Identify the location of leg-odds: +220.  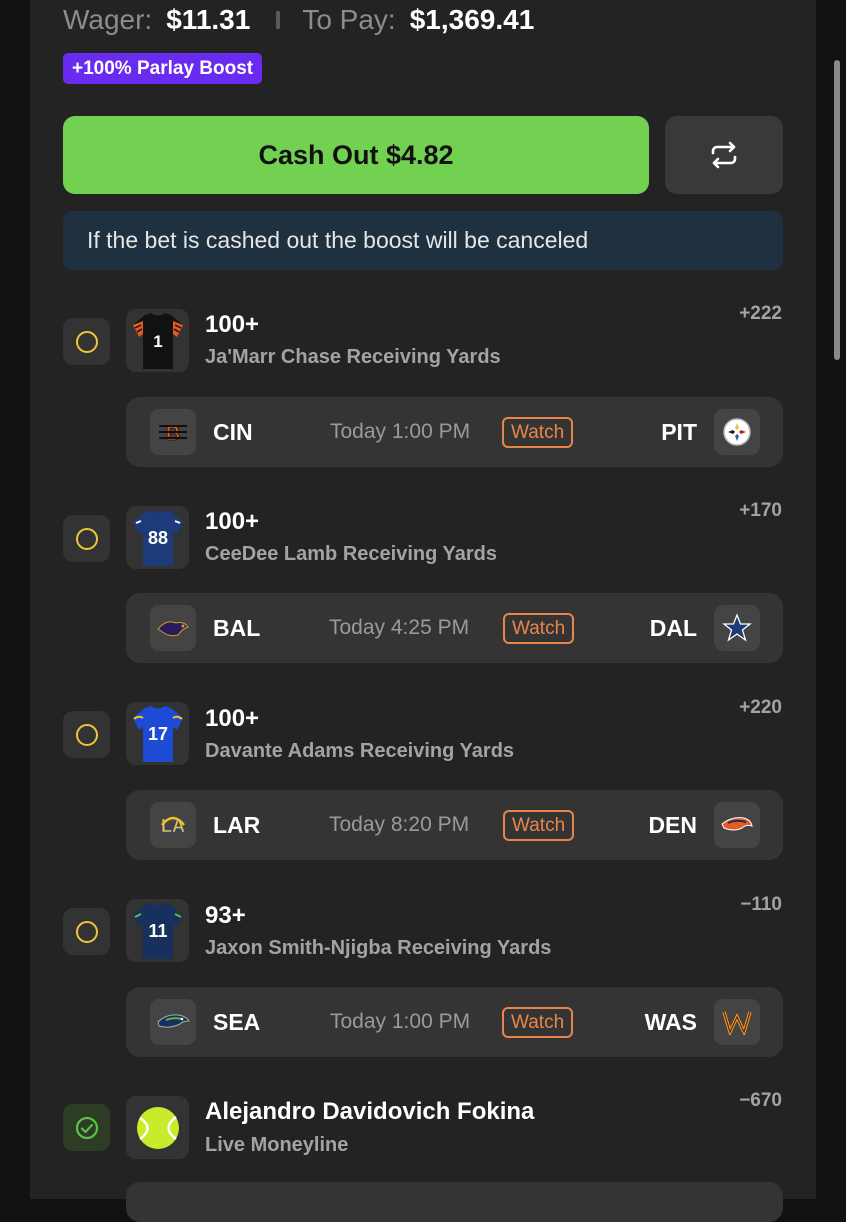
(760, 707).